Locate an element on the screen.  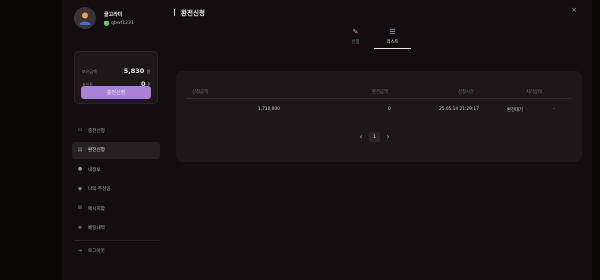
sidebar-item-label: 환전신청 is located at coordinates (96, 150).